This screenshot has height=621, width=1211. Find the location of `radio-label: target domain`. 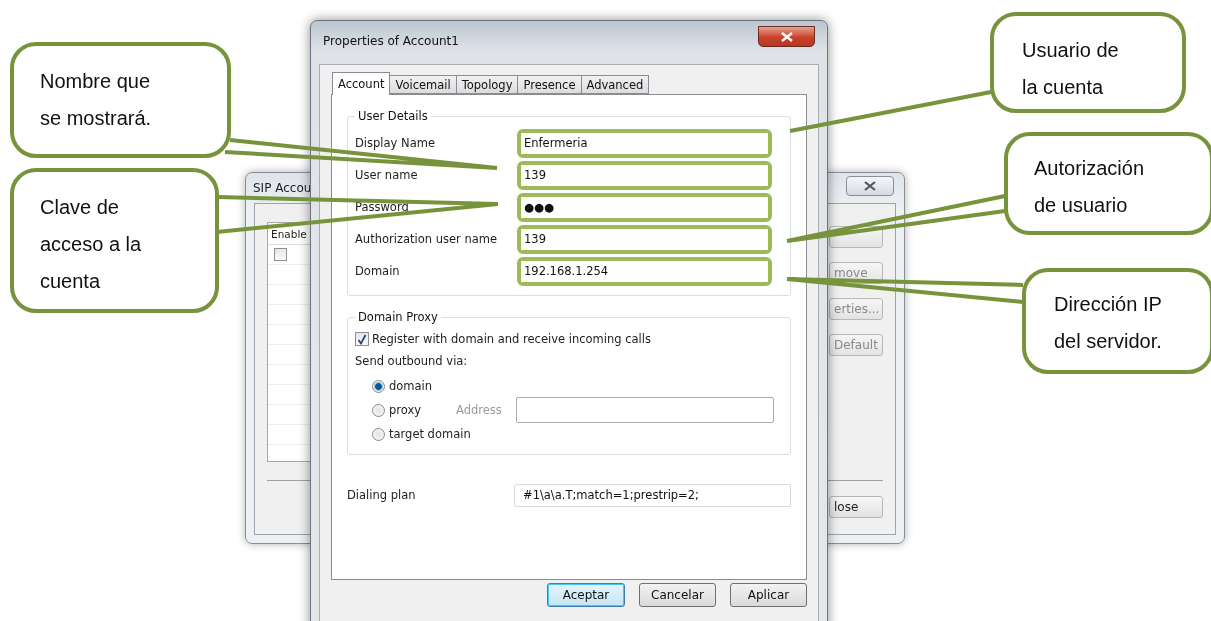

radio-label: target domain is located at coordinates (430, 434).